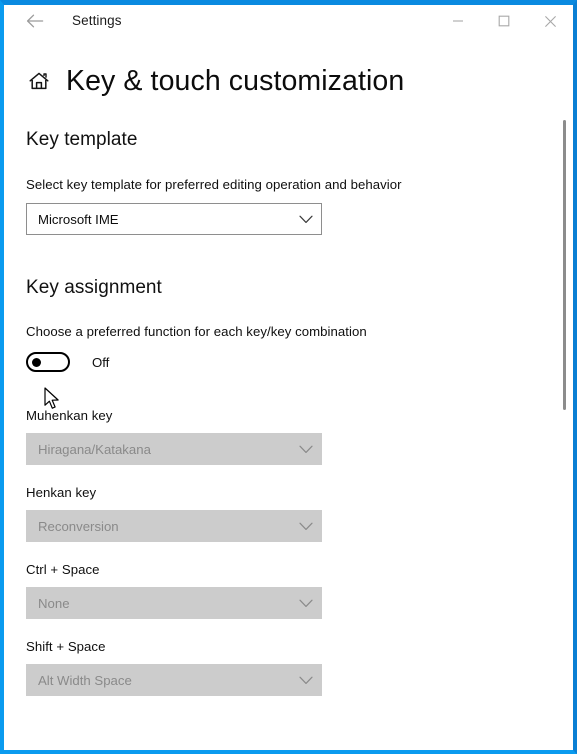 The width and height of the screenshot is (577, 754). Describe the element at coordinates (85, 680) in the screenshot. I see `key-dropdown-shift-space-value: Alt Width Space` at that location.